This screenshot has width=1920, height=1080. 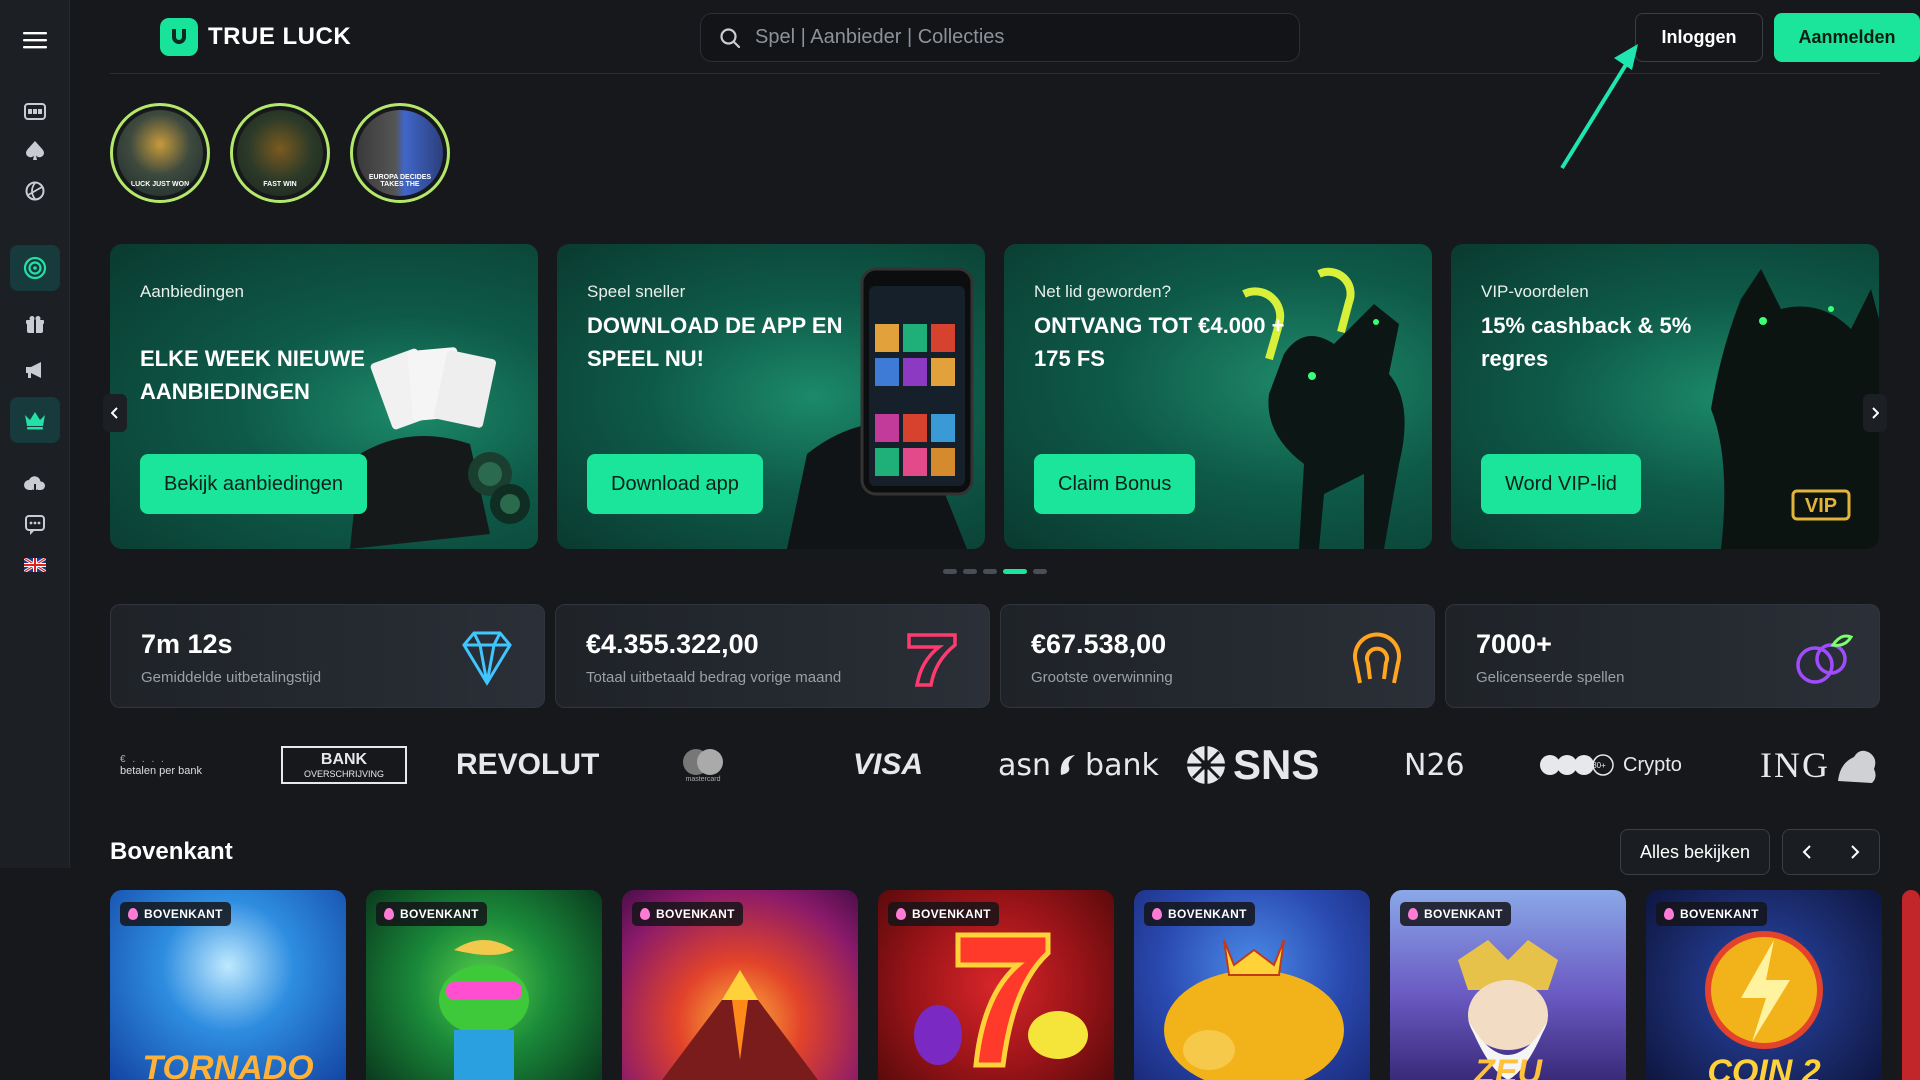 I want to click on crypto-label: Crypto, so click(x=1652, y=764).